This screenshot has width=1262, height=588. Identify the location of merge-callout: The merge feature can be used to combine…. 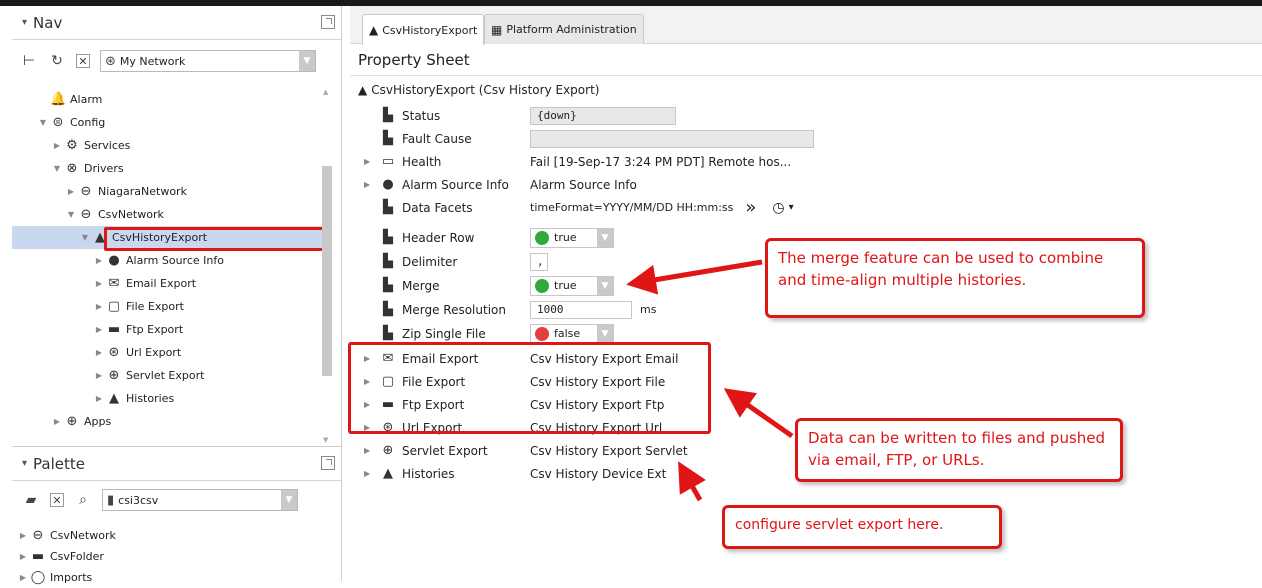
(955, 278).